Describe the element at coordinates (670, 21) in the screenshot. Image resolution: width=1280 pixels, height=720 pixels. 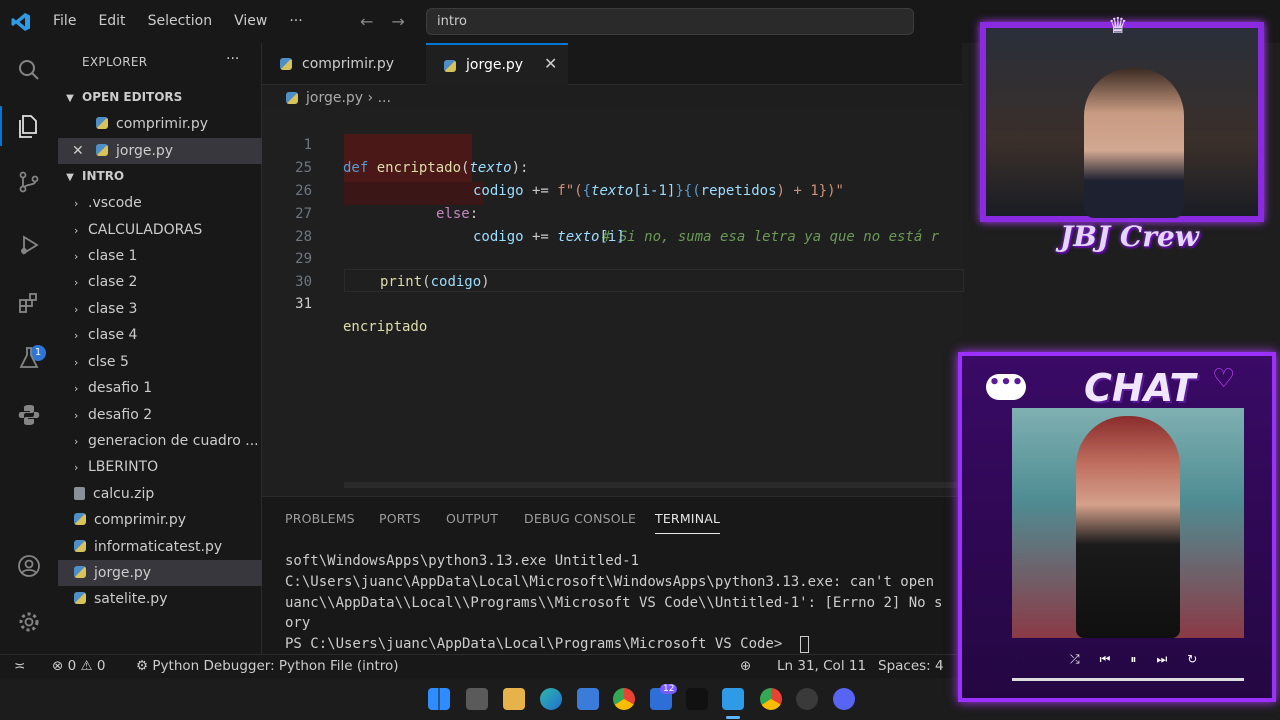
I see `command-center-search: intro` at that location.